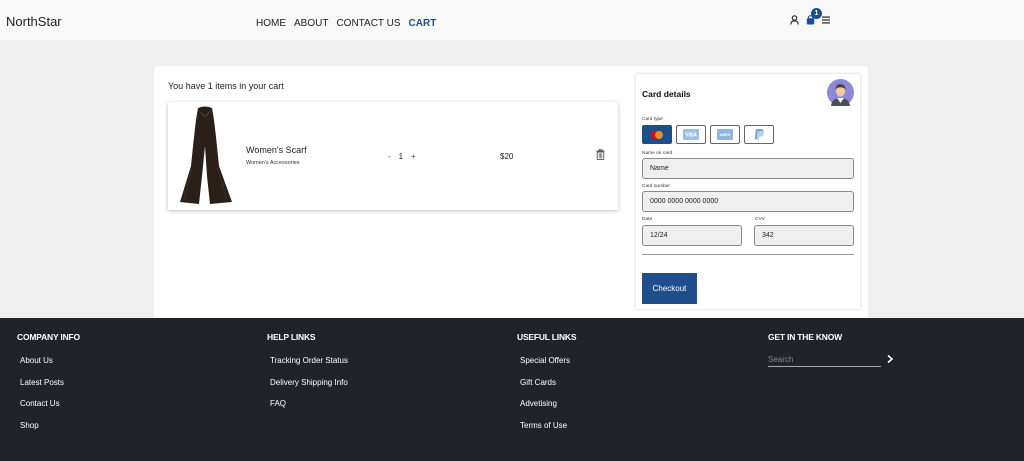 This screenshot has height=461, width=1024. I want to click on card-type-visa: VISA, so click(691, 134).